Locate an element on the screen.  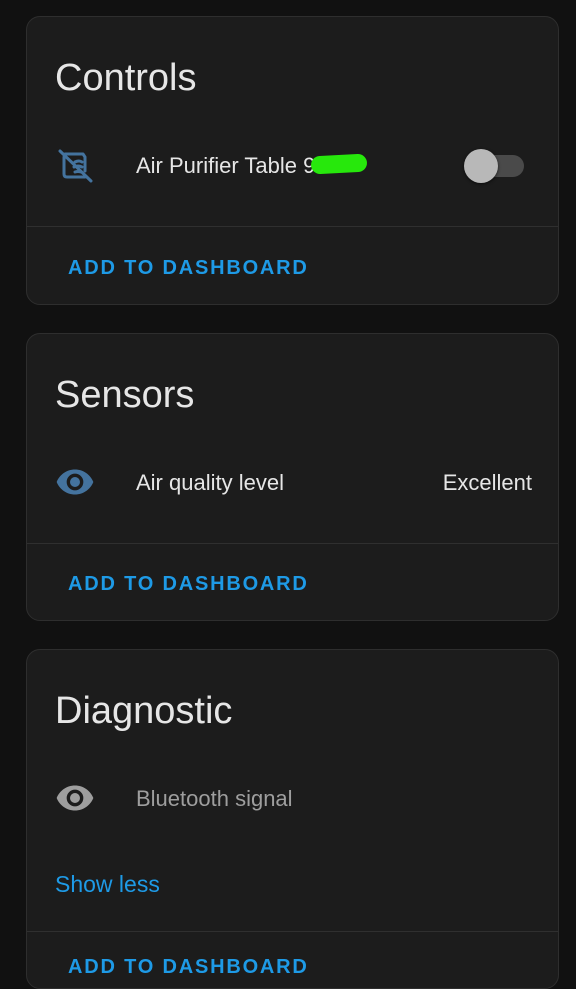
entity-row-bluetooth-signal: Bluetooth signal is located at coordinates (292, 798).